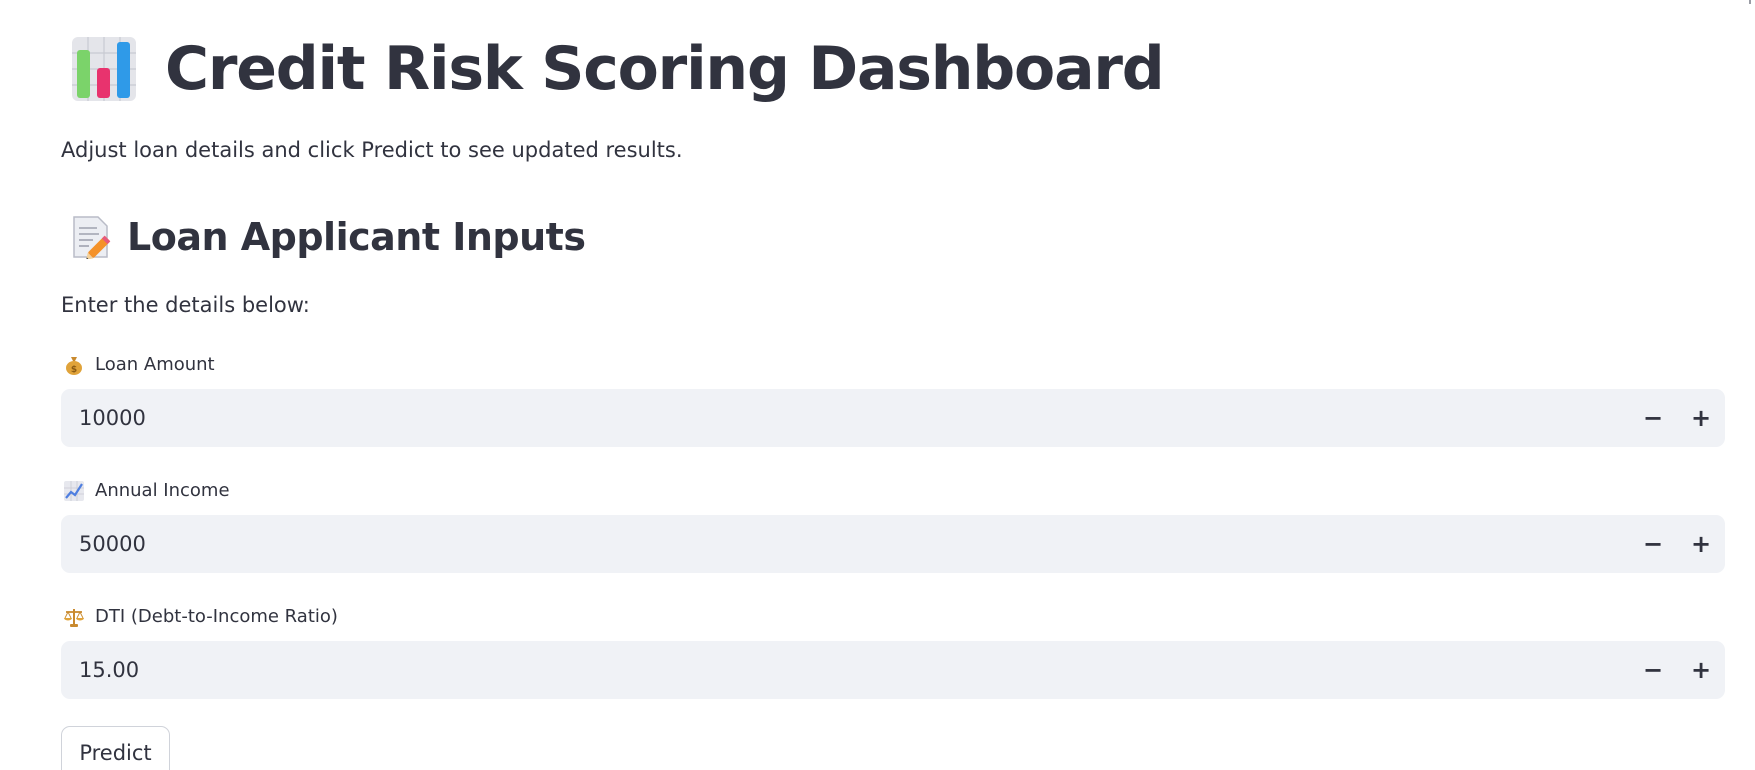 The height and width of the screenshot is (770, 1755). What do you see at coordinates (104, 69) in the screenshot?
I see `bar-chart-icon` at bounding box center [104, 69].